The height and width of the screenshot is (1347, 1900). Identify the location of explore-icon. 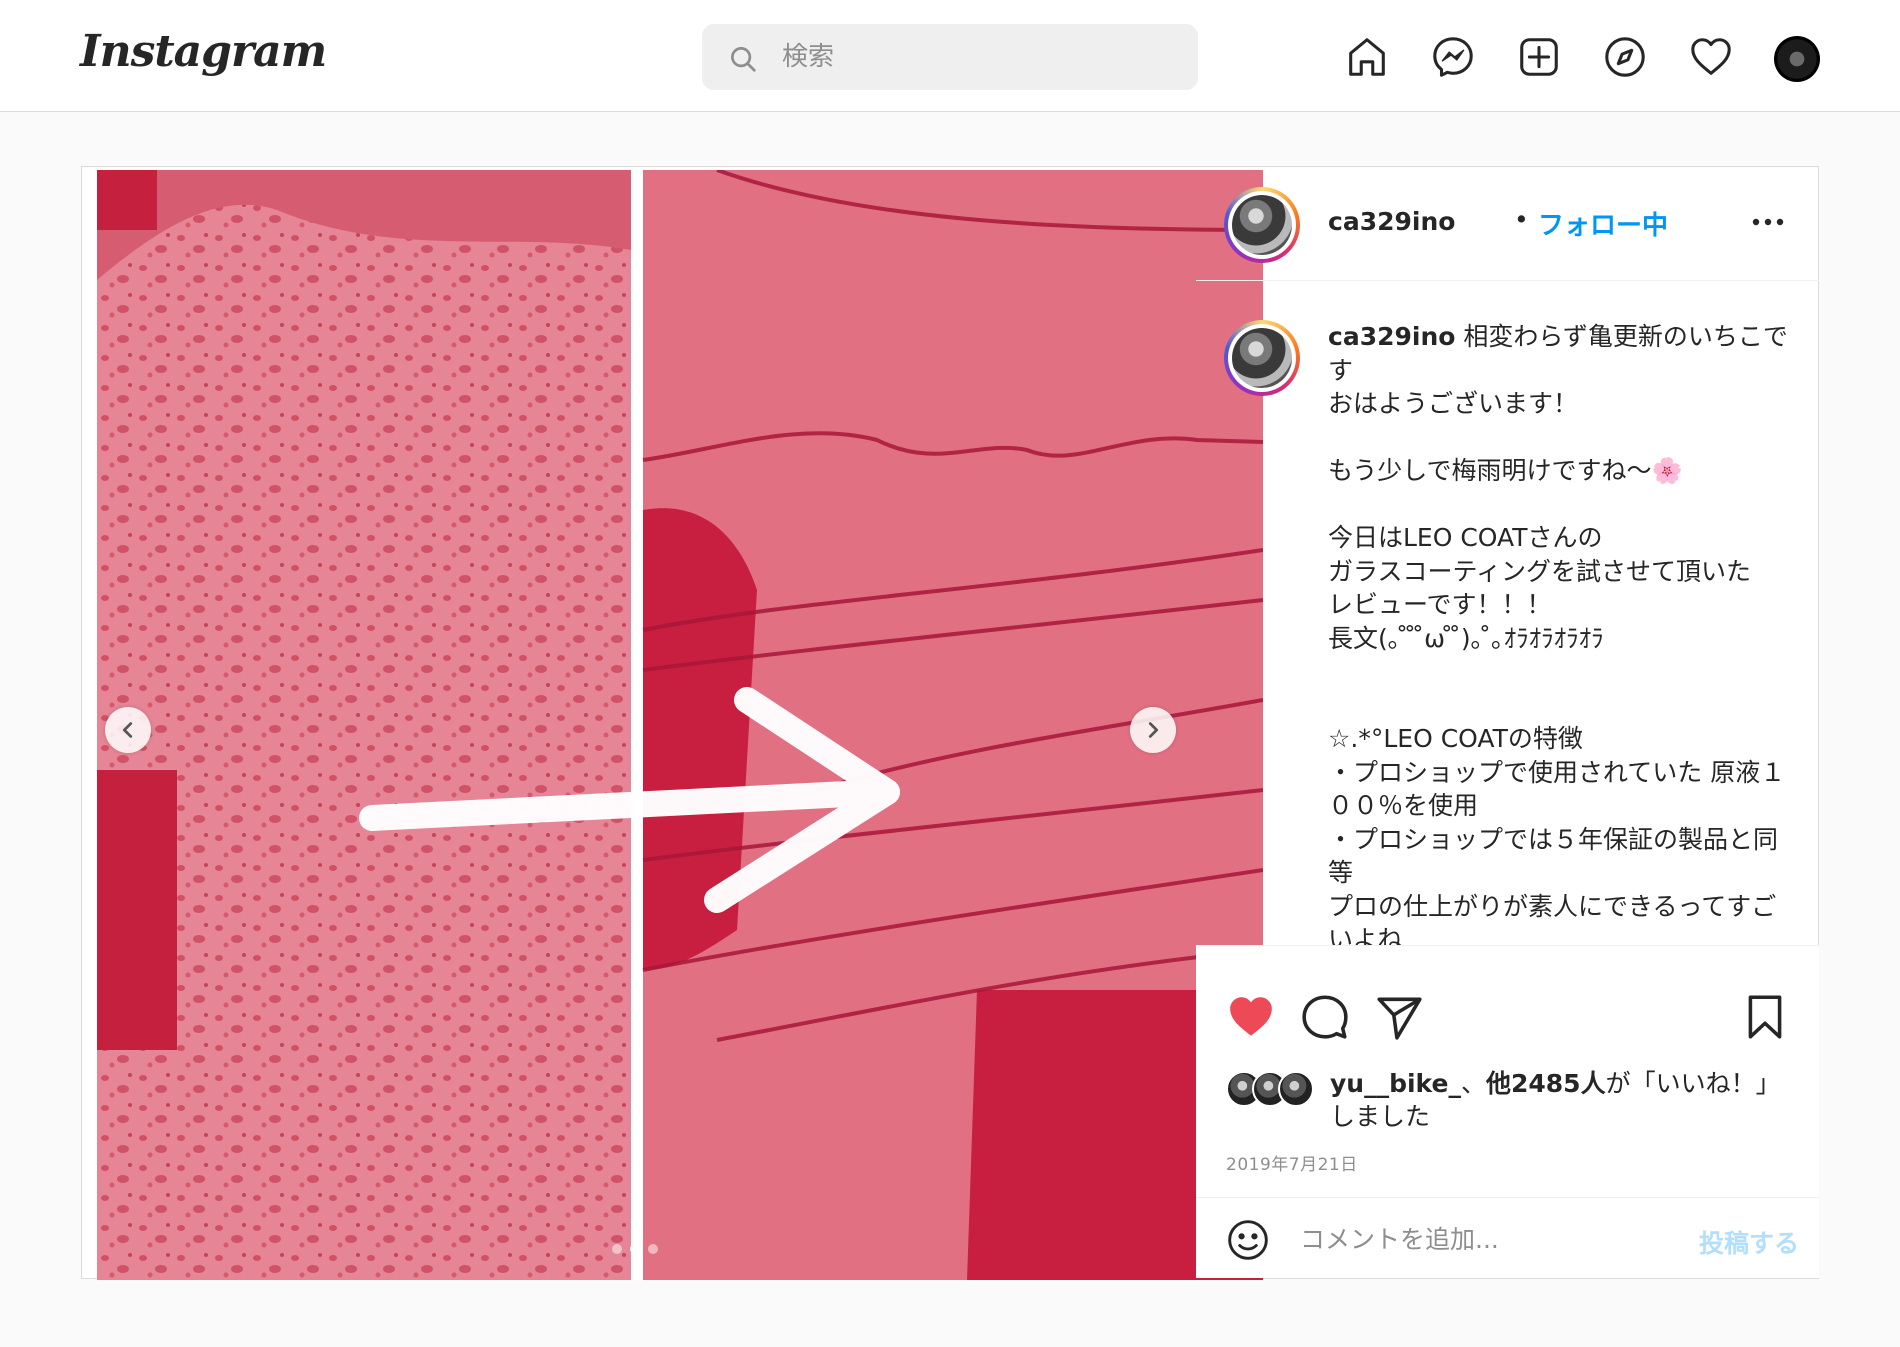
(1625, 57).